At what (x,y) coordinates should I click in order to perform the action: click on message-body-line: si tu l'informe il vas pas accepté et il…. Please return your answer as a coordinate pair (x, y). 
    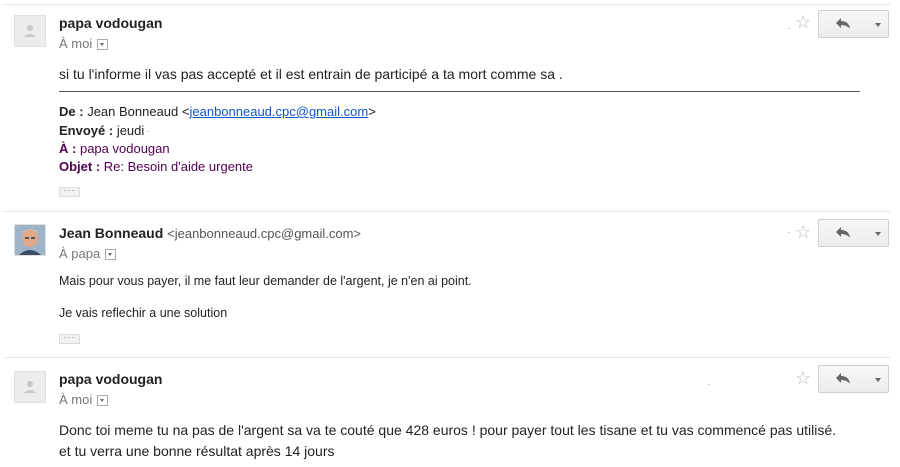
    Looking at the image, I should click on (311, 74).